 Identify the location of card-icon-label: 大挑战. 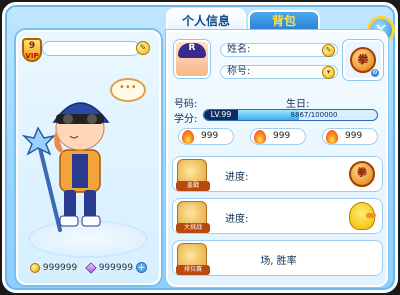
(193, 228).